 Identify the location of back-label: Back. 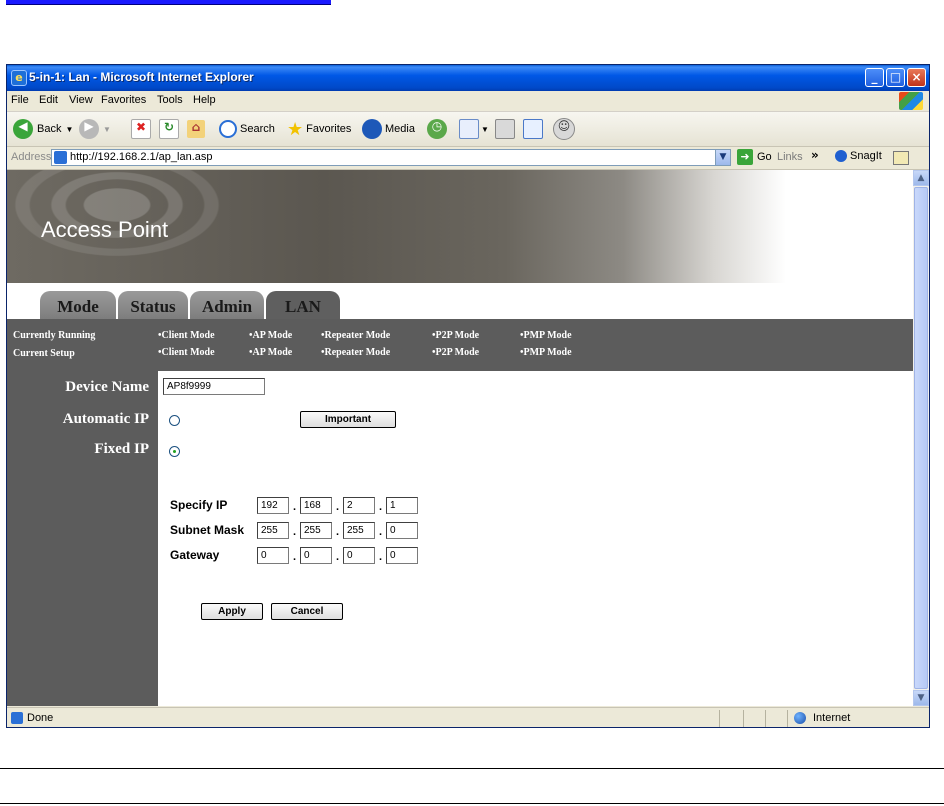
(49, 129).